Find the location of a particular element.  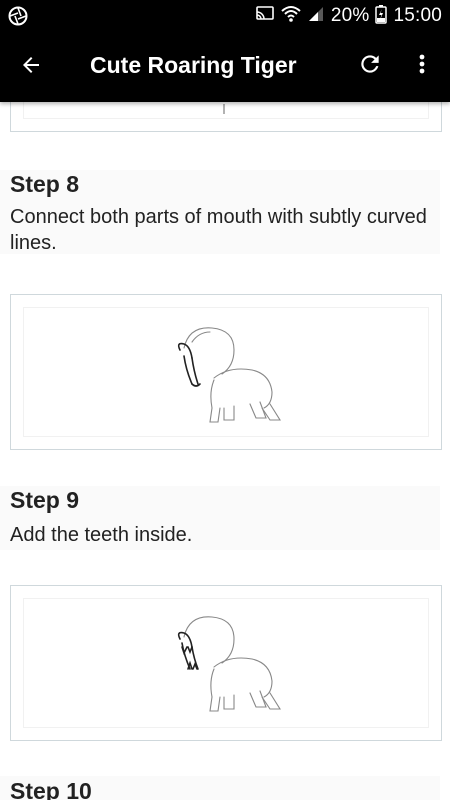

back-button is located at coordinates (31, 67).